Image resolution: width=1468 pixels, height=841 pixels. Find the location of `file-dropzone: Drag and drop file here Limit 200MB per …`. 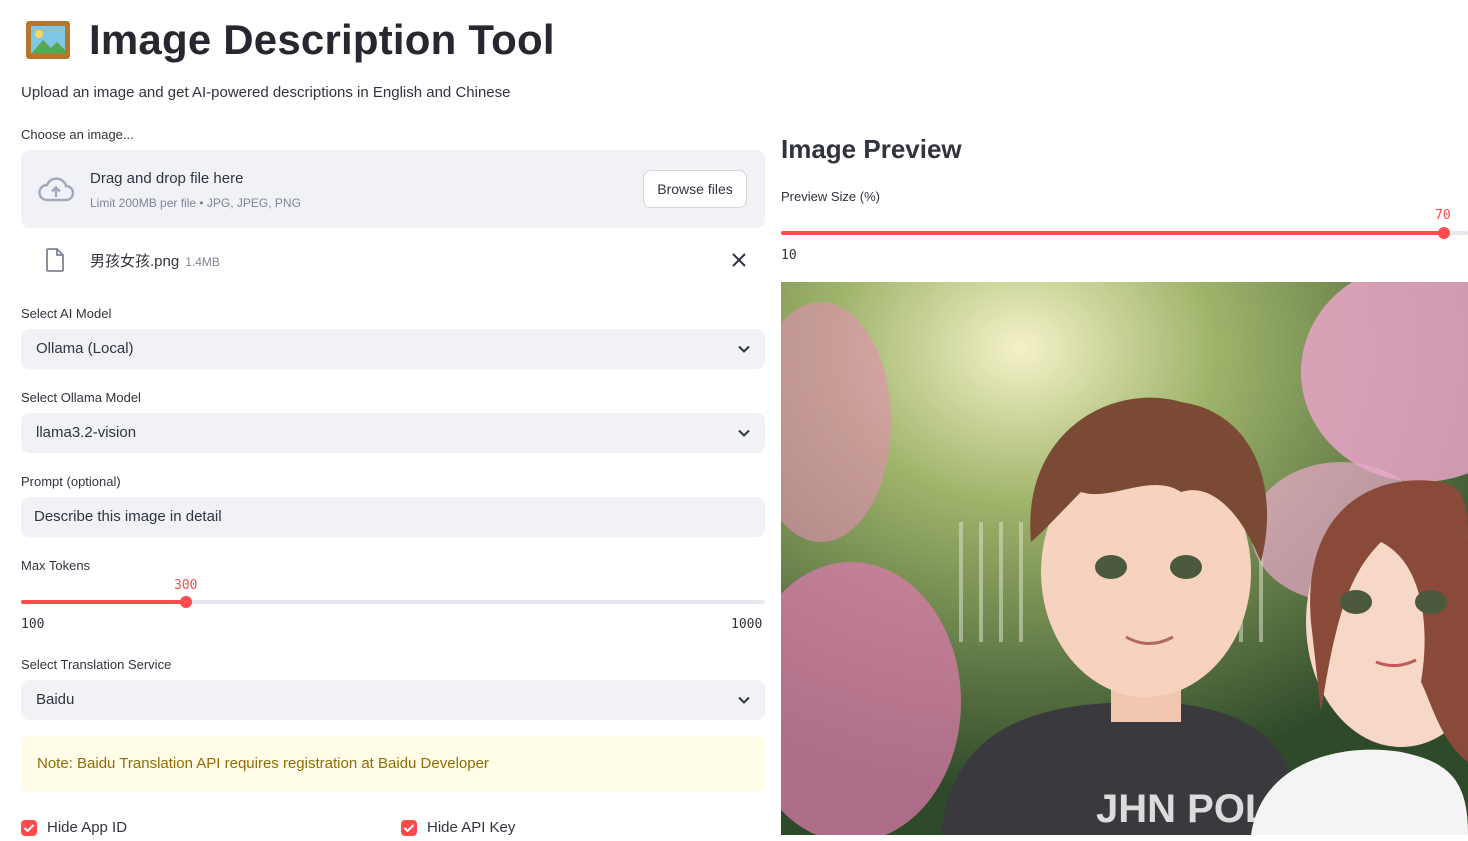

file-dropzone: Drag and drop file here Limit 200MB per … is located at coordinates (393, 189).